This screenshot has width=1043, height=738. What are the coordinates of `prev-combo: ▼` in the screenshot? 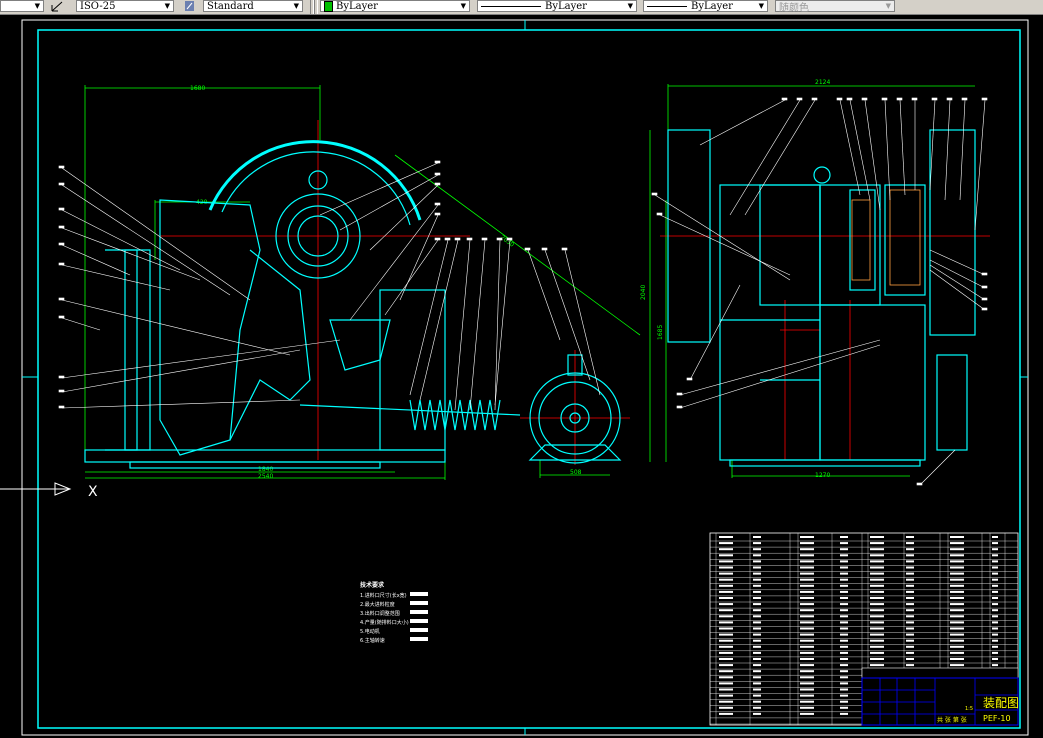 It's located at (22, 6).